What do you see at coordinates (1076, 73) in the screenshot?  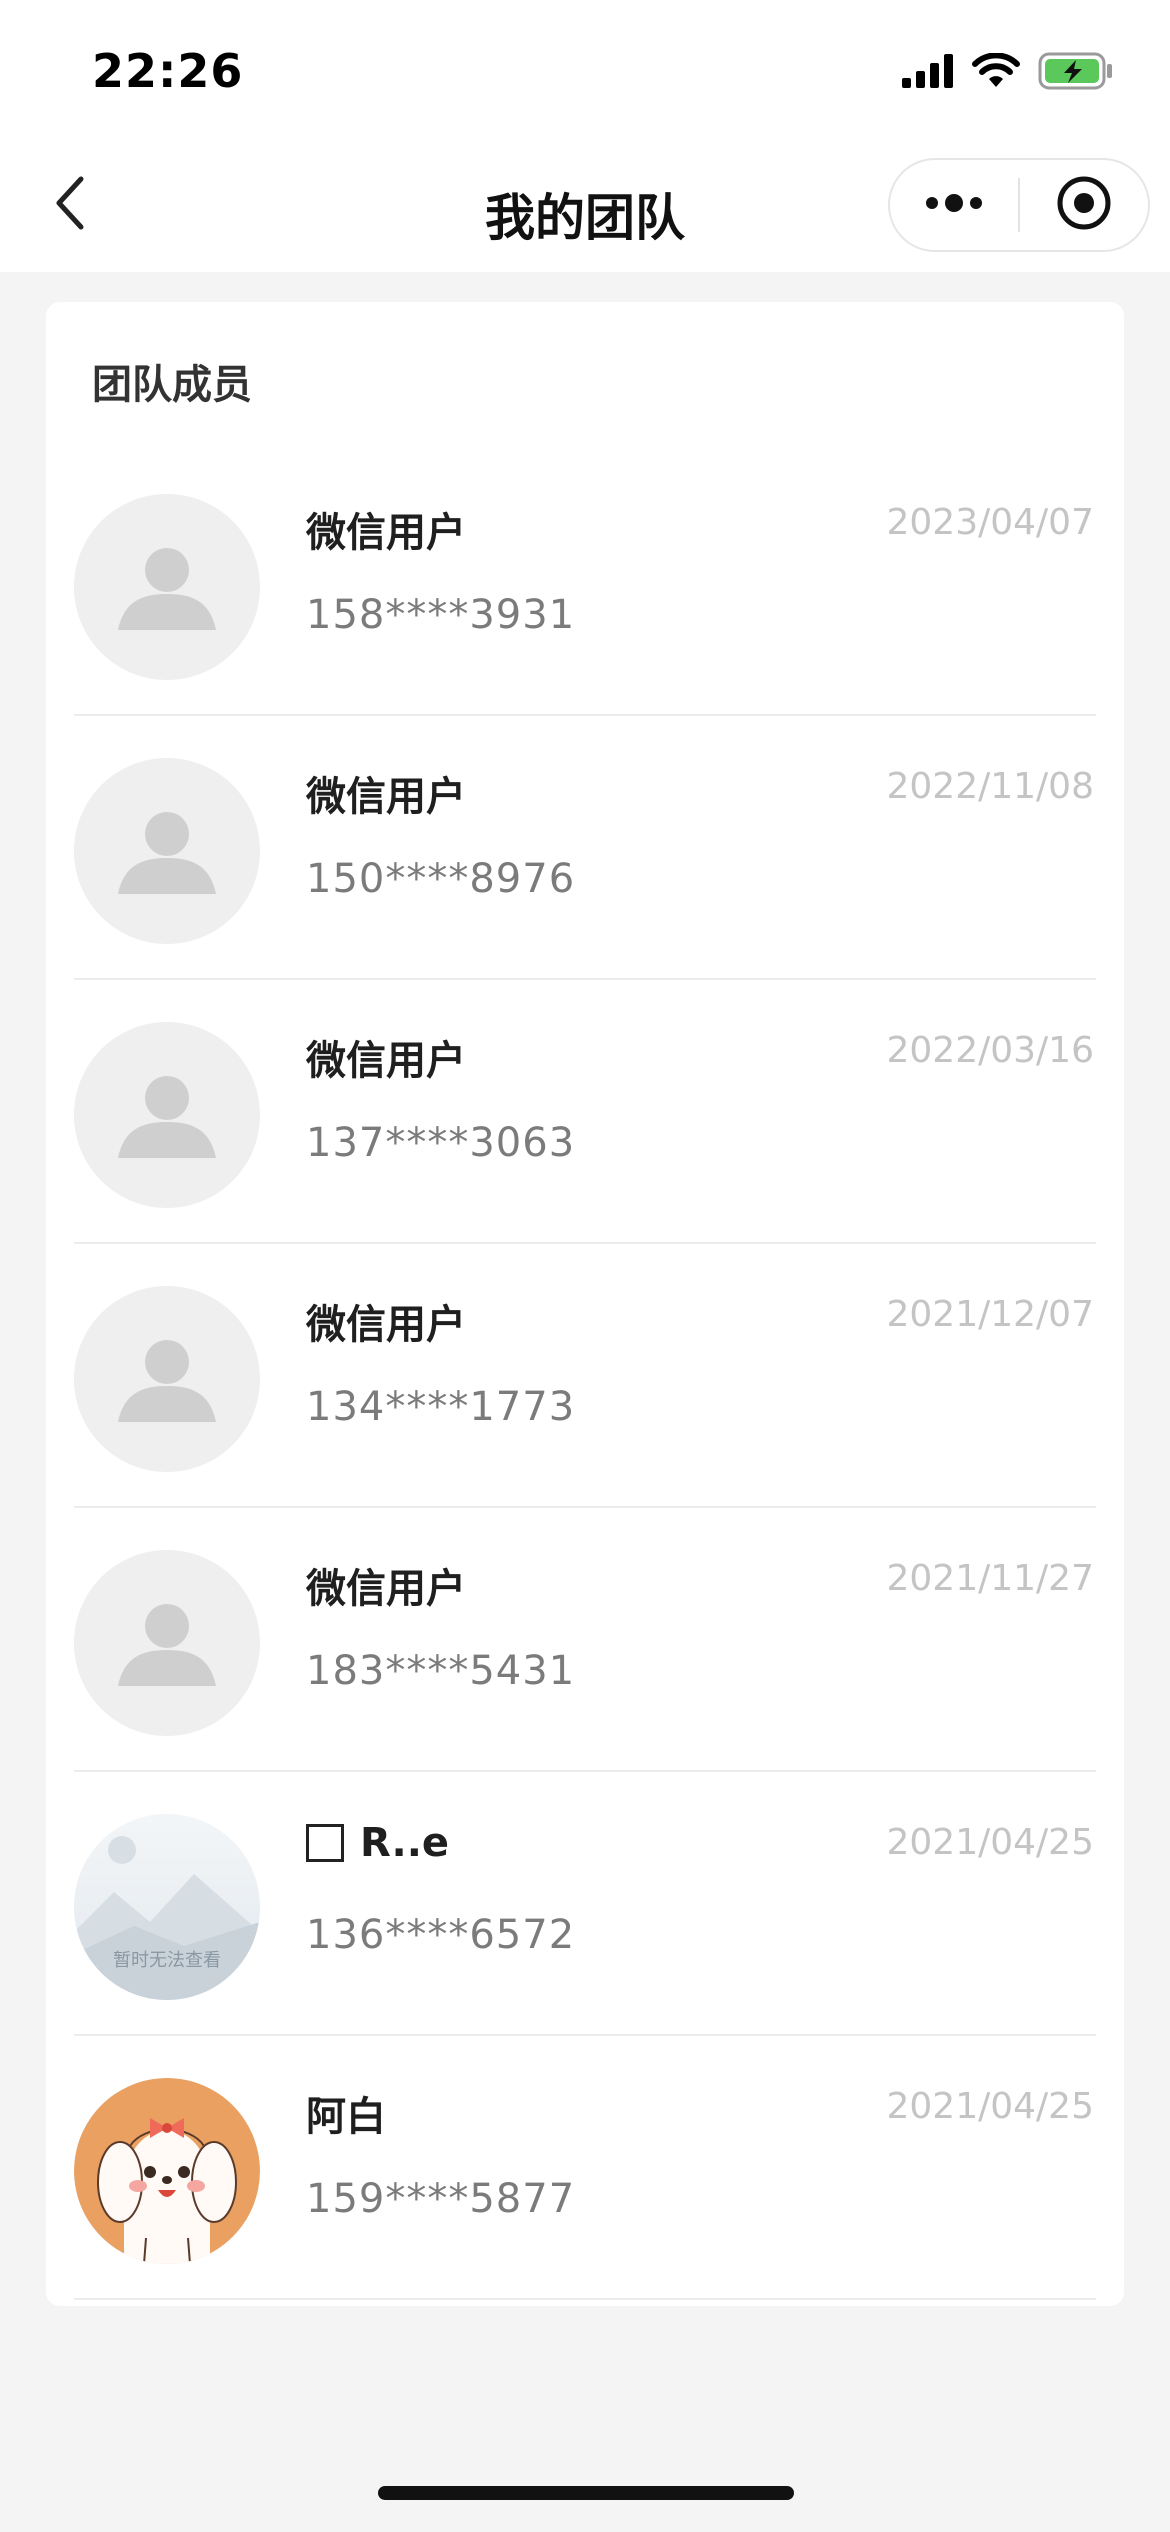 I see `battery-charging-icon` at bounding box center [1076, 73].